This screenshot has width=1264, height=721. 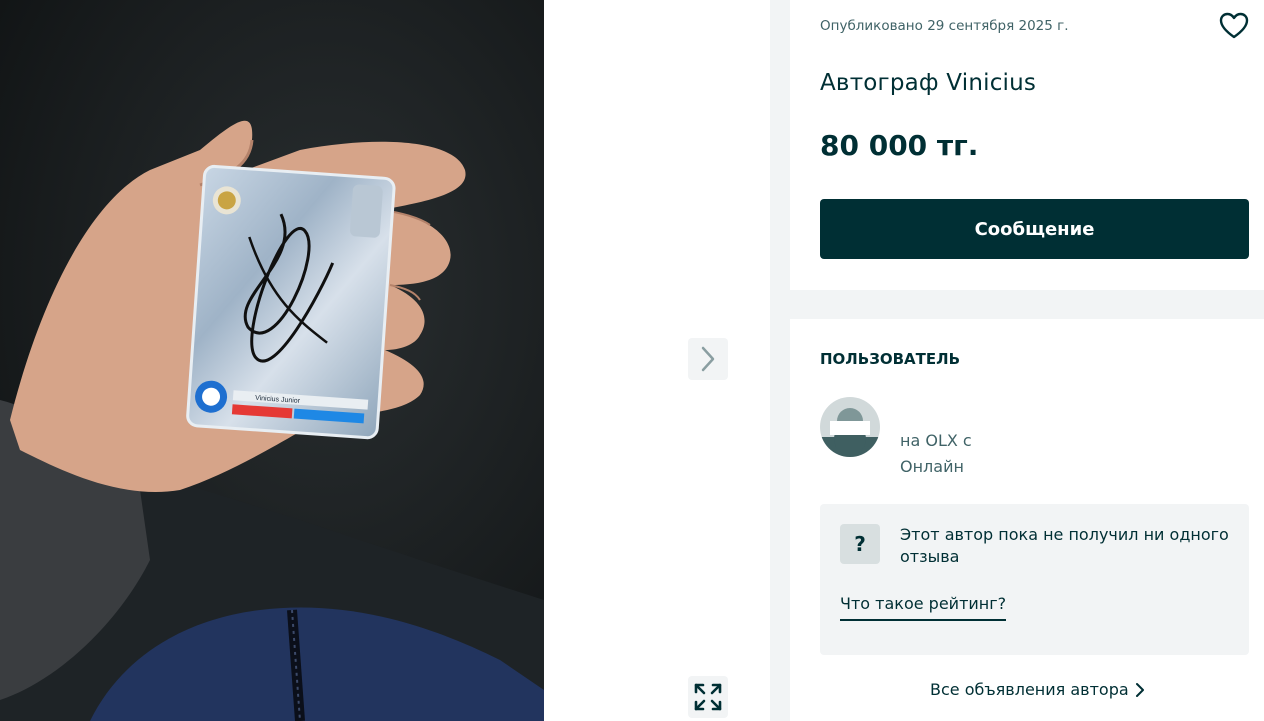 I want to click on listing-price: 80 000 тг., so click(x=899, y=145).